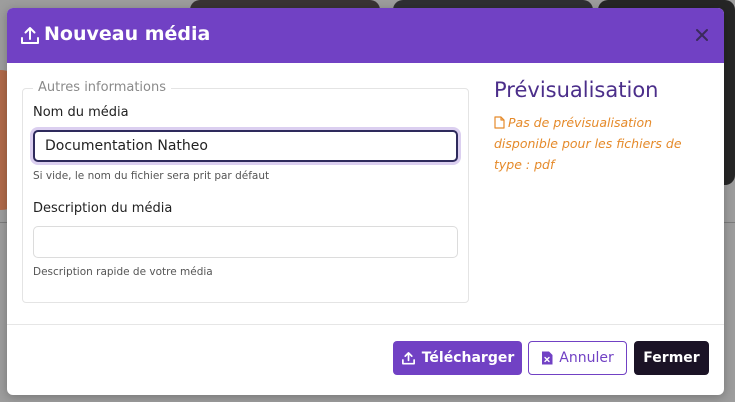  Describe the element at coordinates (102, 87) in the screenshot. I see `fieldset-legend: Autres informations` at that location.